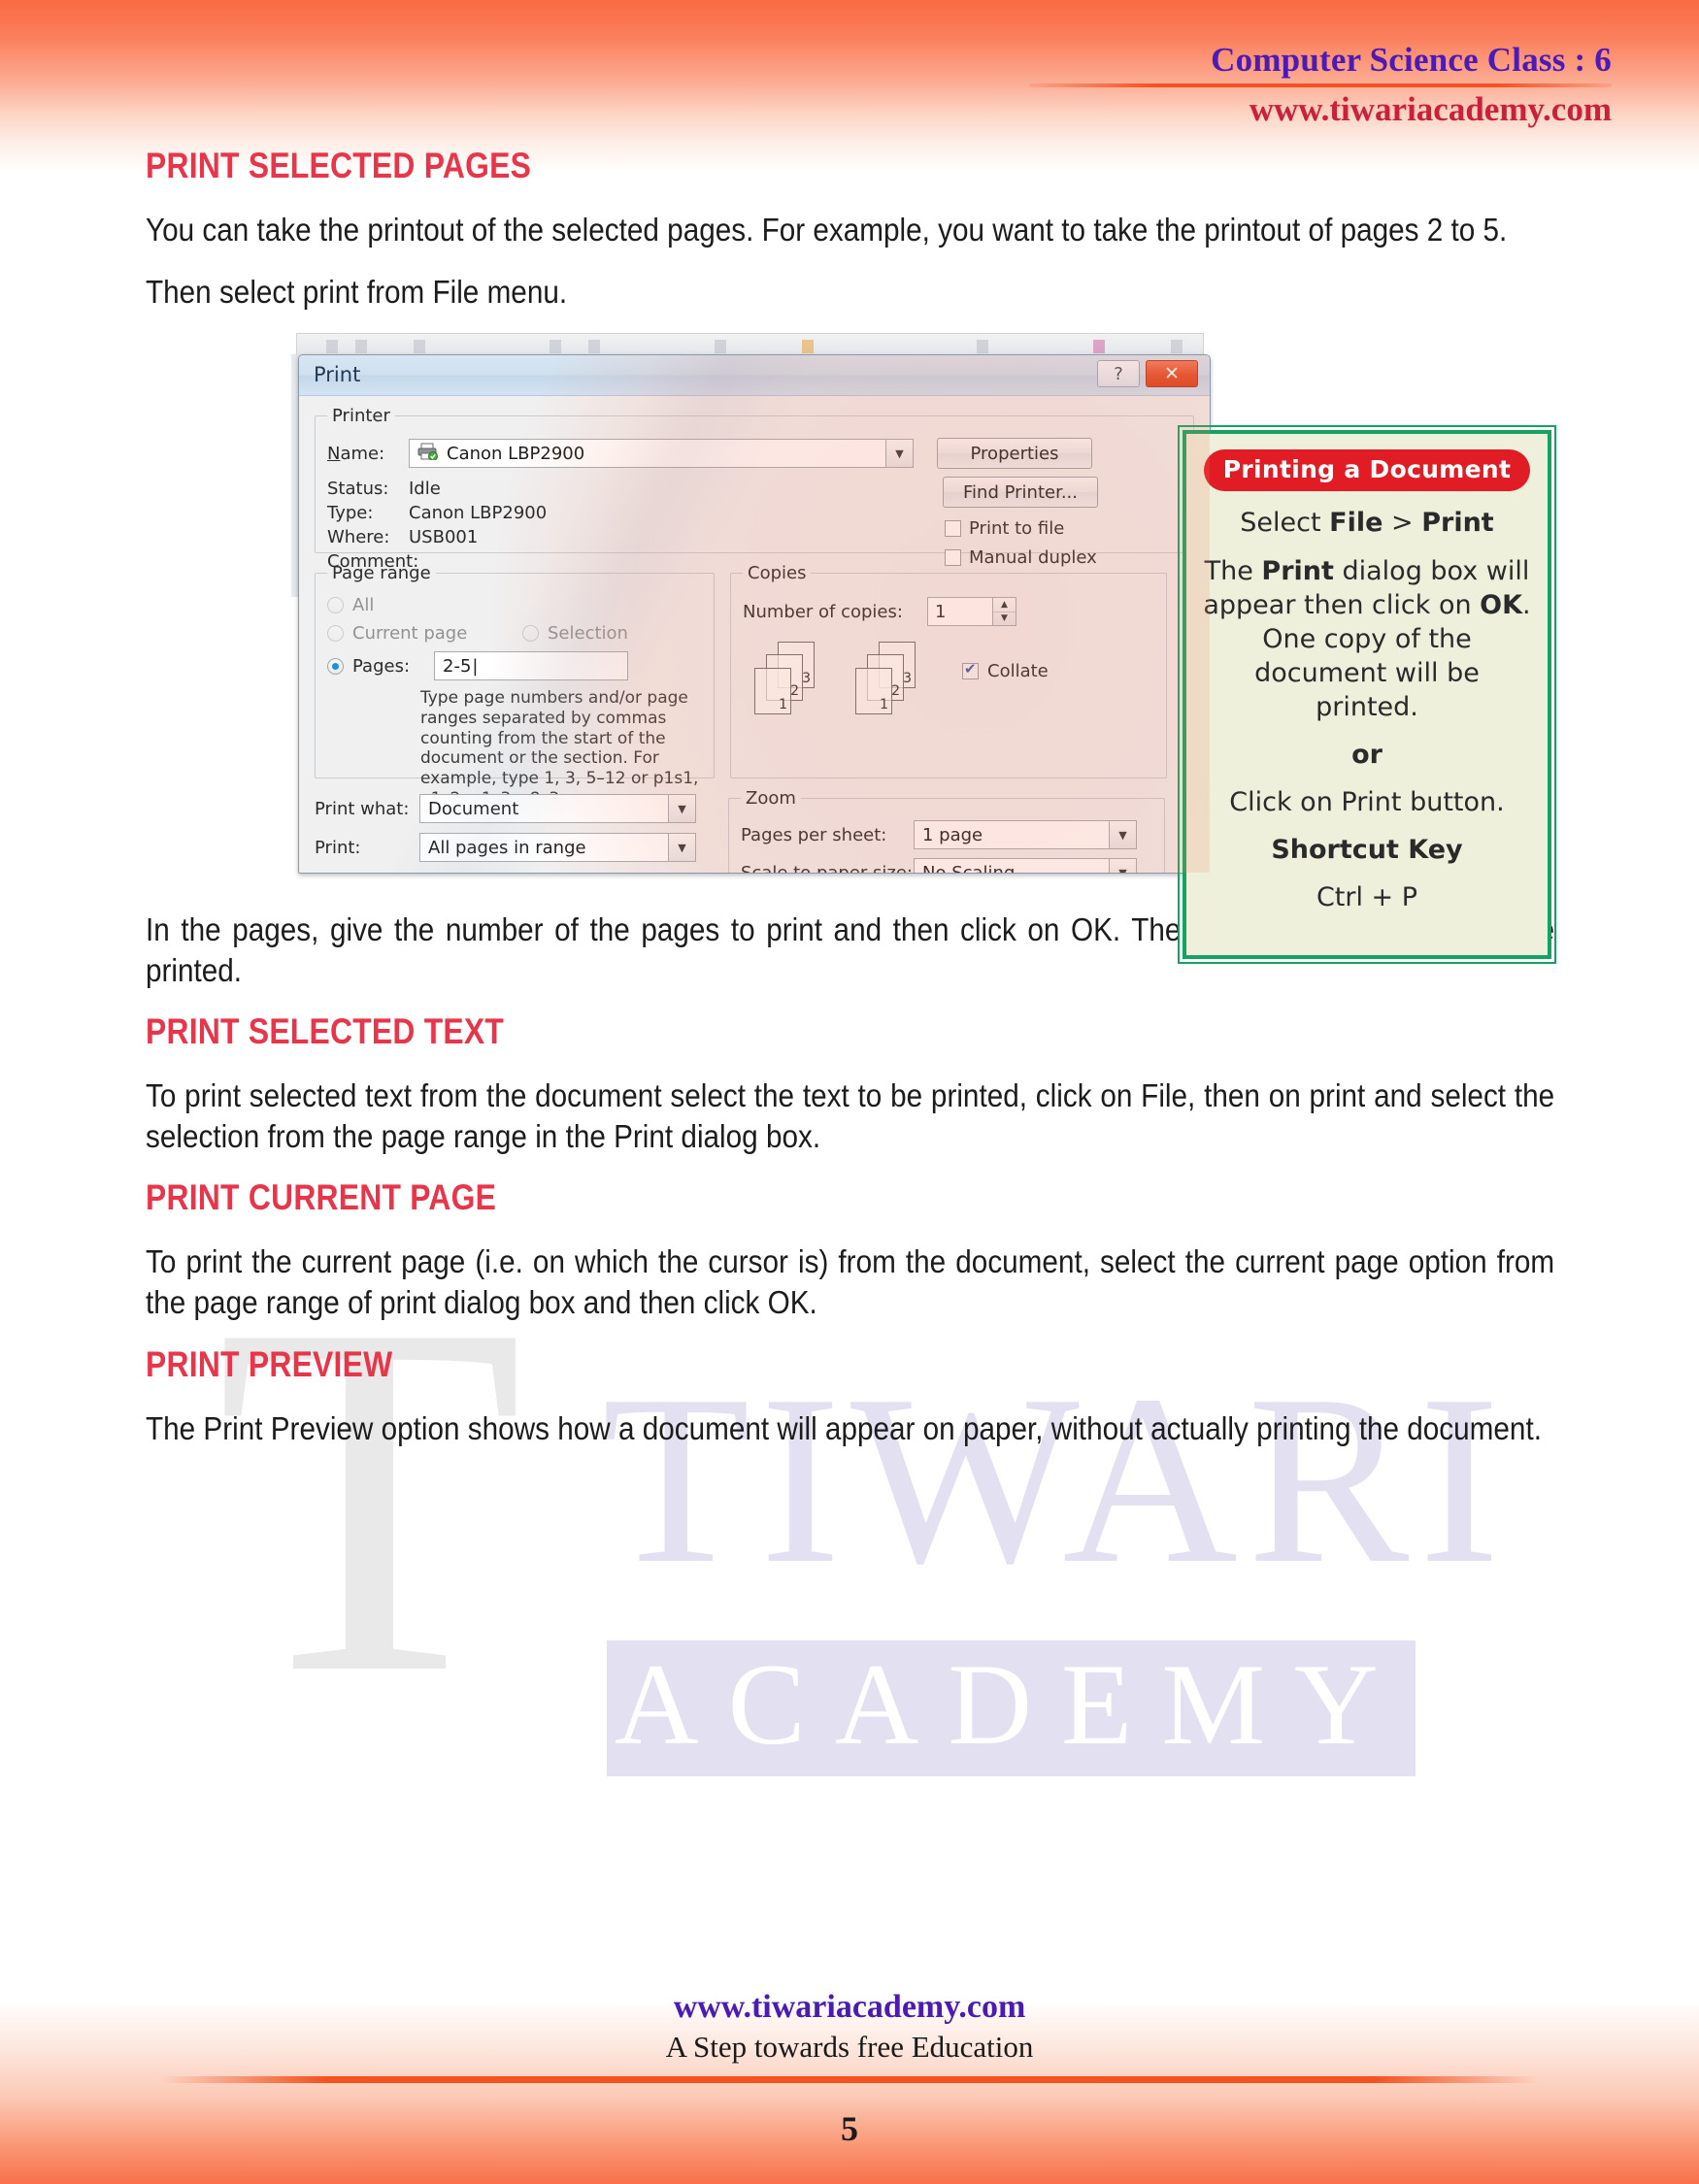 This screenshot has height=2184, width=1699. Describe the element at coordinates (892, 681) in the screenshot. I see `collate-preview-stack-b: 3 2 1` at that location.